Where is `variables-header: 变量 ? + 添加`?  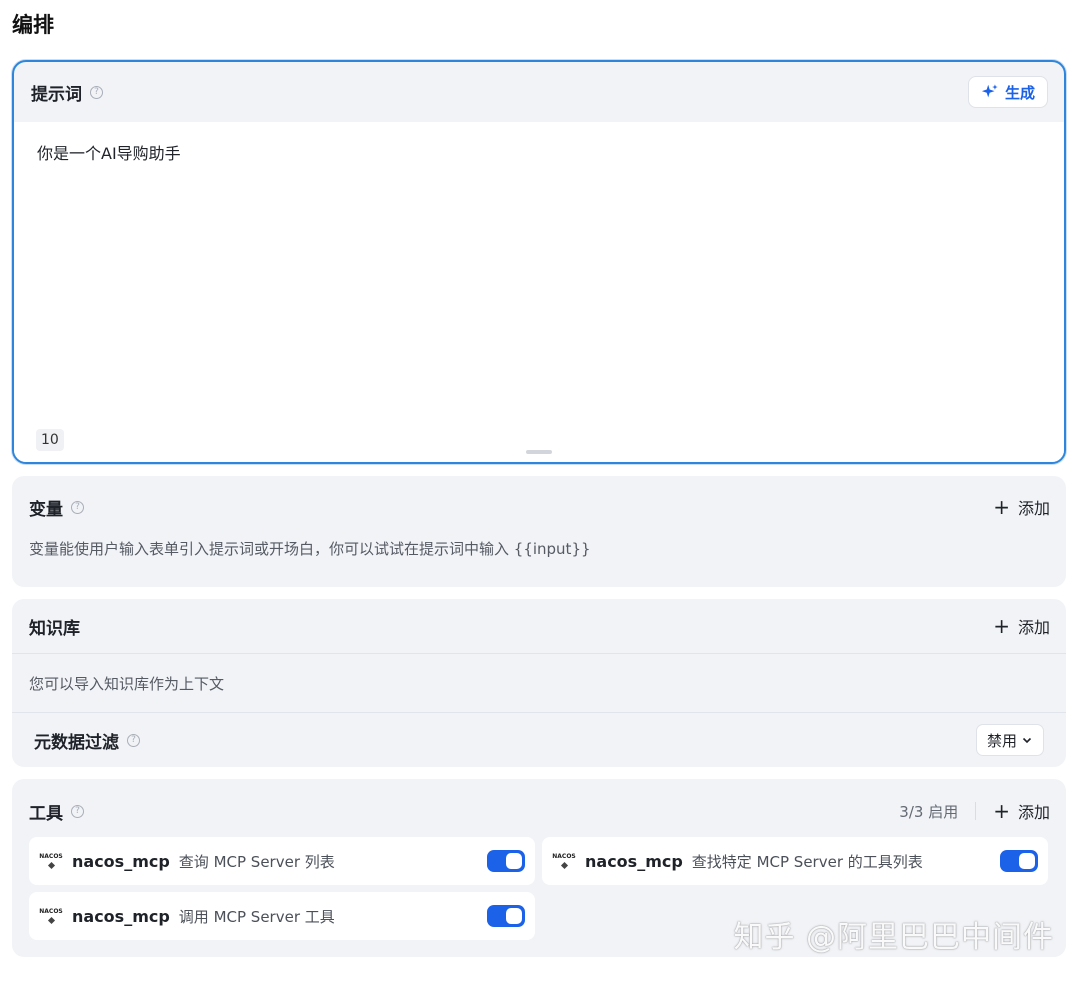
variables-header: 变量 ? + 添加 is located at coordinates (539, 507).